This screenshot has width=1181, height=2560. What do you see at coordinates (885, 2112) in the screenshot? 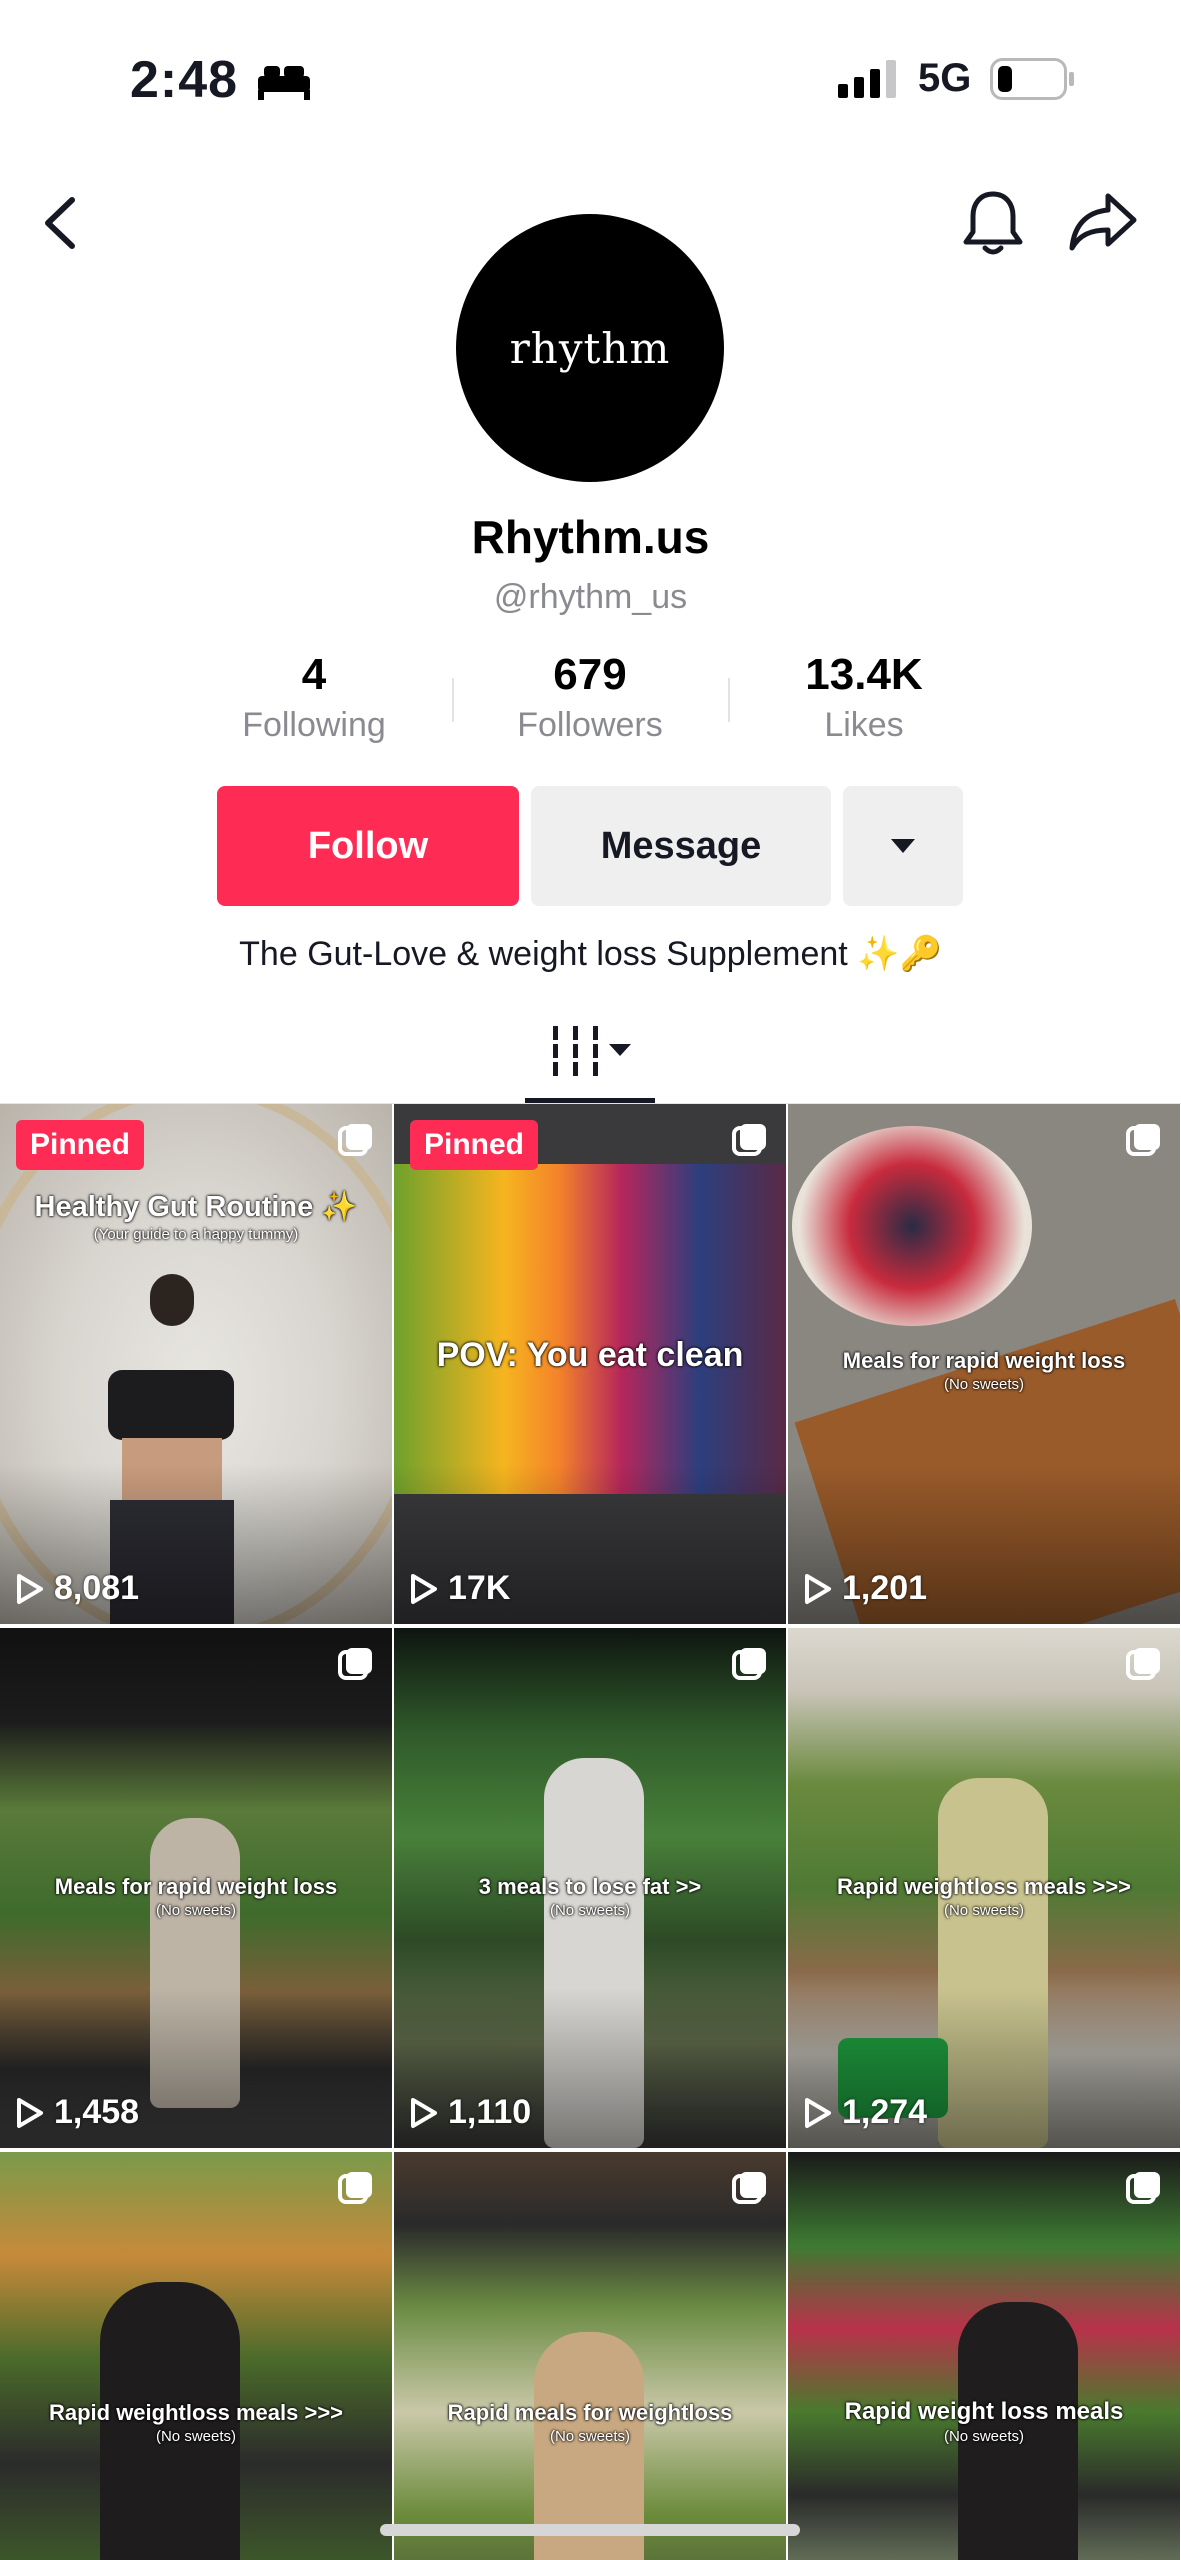
I see `view-count-value: 1,274` at bounding box center [885, 2112].